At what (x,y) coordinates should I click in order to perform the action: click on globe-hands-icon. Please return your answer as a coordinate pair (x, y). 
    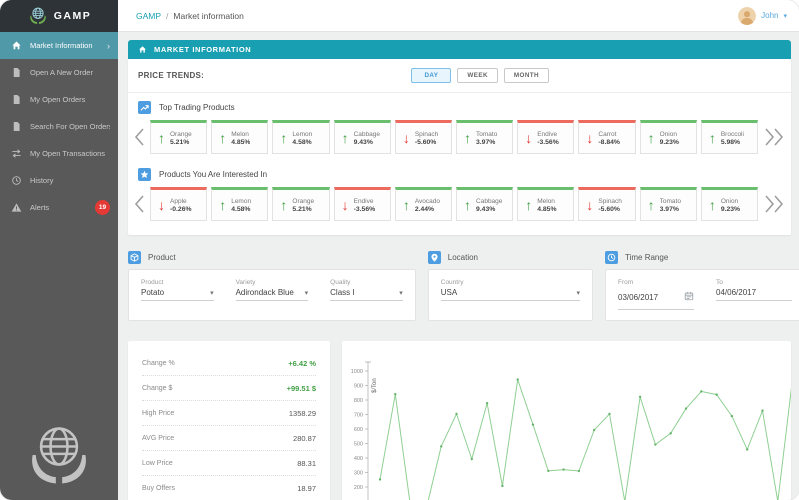
    Looking at the image, I should click on (38, 15).